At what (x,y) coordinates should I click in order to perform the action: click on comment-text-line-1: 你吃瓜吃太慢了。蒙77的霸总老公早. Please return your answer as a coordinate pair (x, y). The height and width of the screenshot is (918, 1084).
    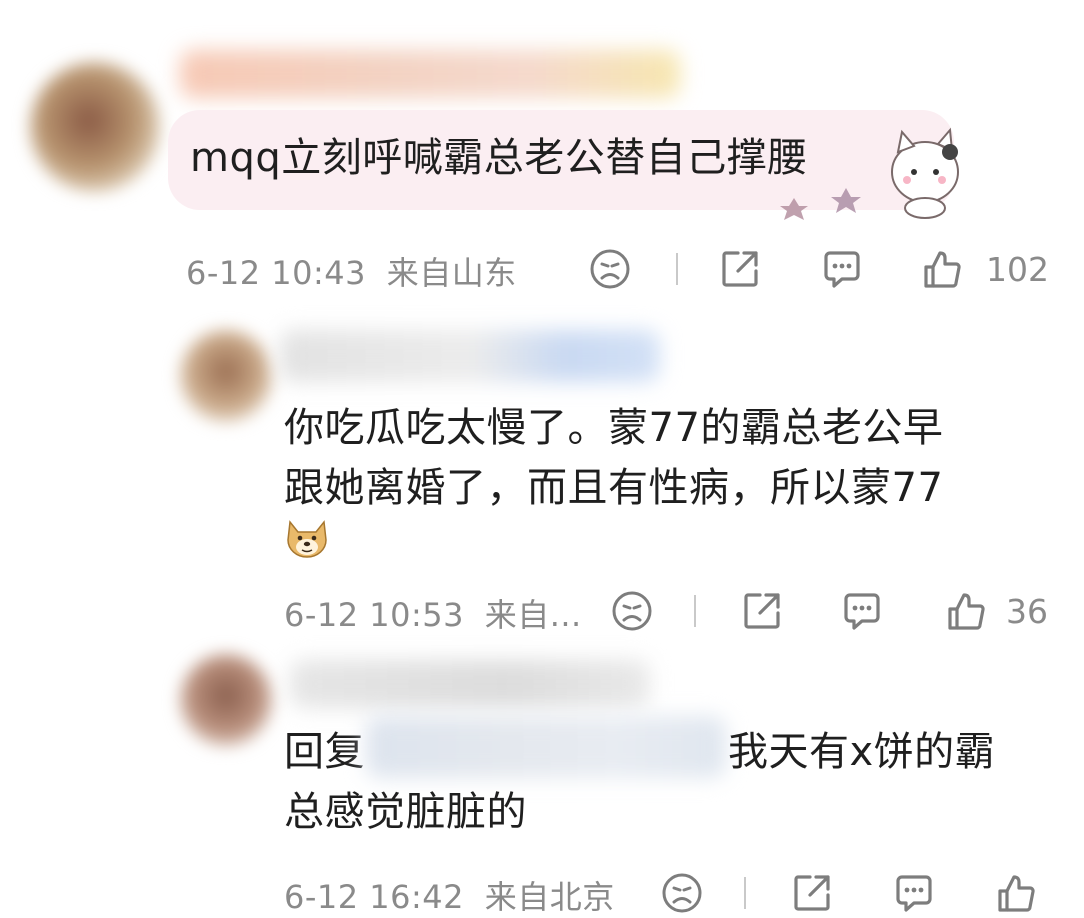
    Looking at the image, I should click on (614, 428).